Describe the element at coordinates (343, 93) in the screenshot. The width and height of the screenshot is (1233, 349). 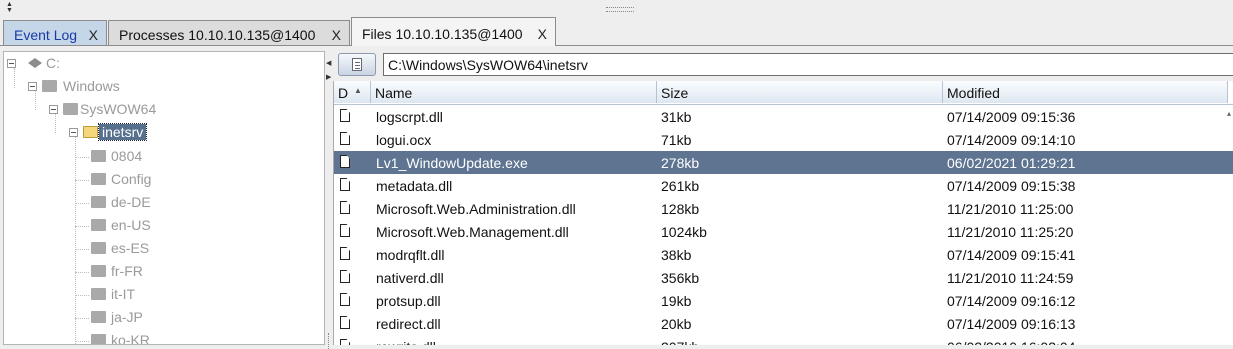
I see `column-label: D` at that location.